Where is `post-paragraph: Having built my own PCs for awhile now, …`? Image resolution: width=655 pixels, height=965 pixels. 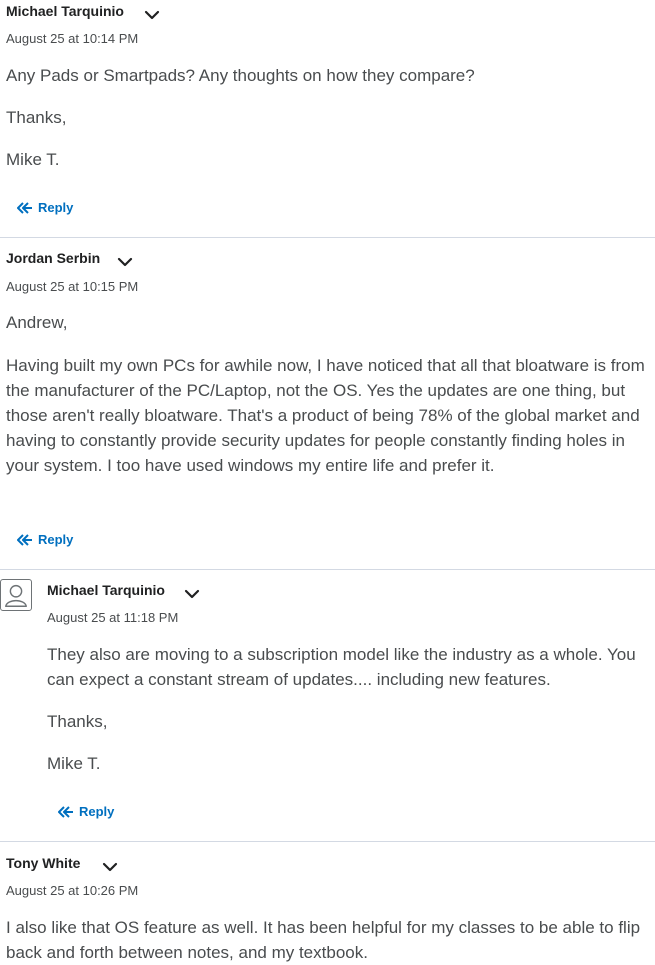 post-paragraph: Having built my own PCs for awhile now, … is located at coordinates (325, 415).